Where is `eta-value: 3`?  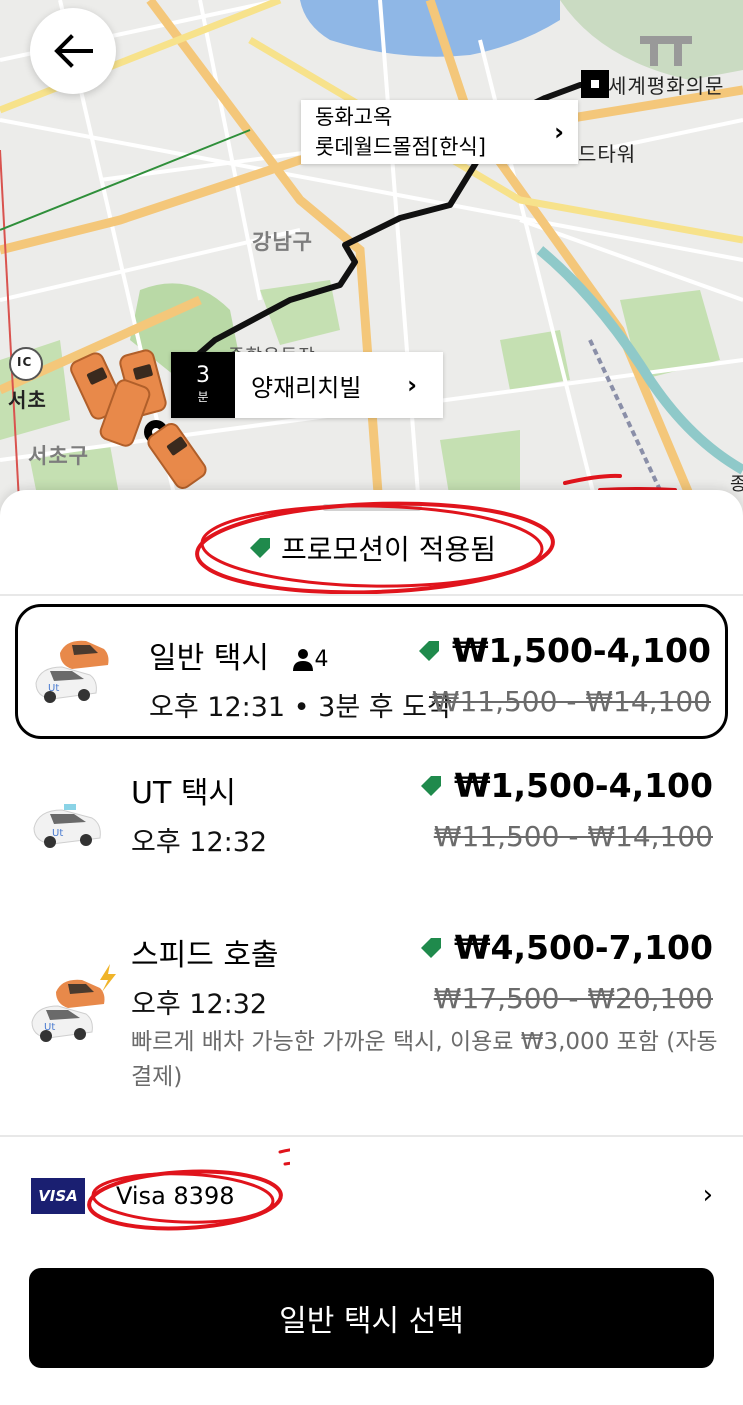 eta-value: 3 is located at coordinates (203, 375).